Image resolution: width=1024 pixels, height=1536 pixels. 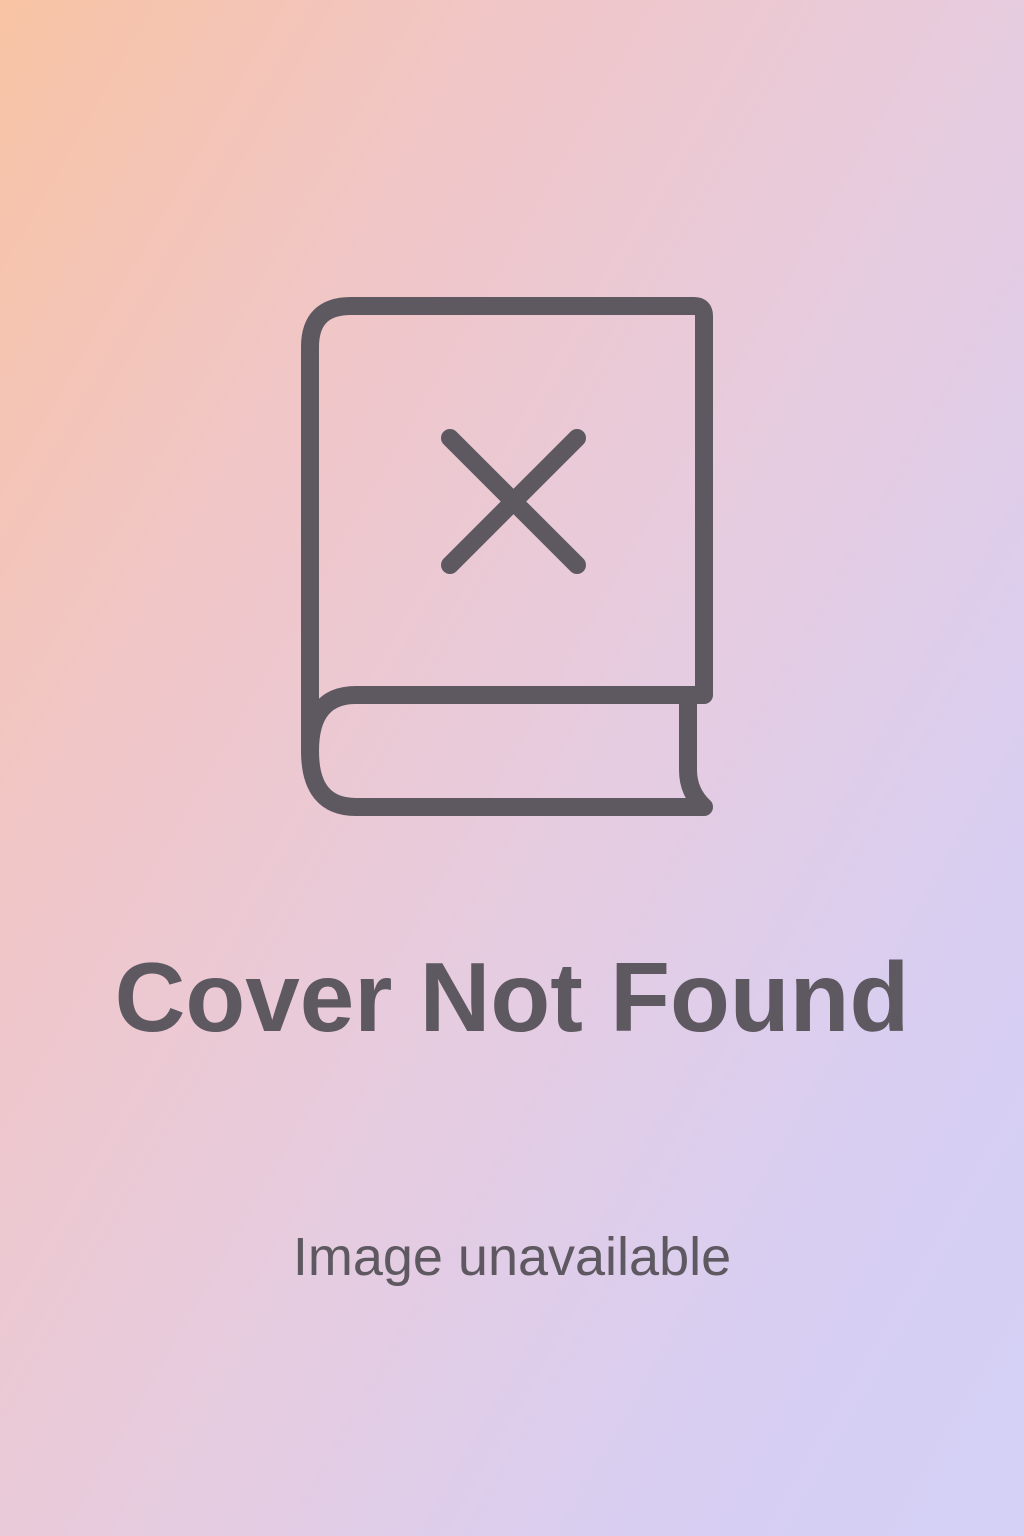 What do you see at coordinates (512, 1257) in the screenshot?
I see `image-unavailable-subtitle: Image unavailable` at bounding box center [512, 1257].